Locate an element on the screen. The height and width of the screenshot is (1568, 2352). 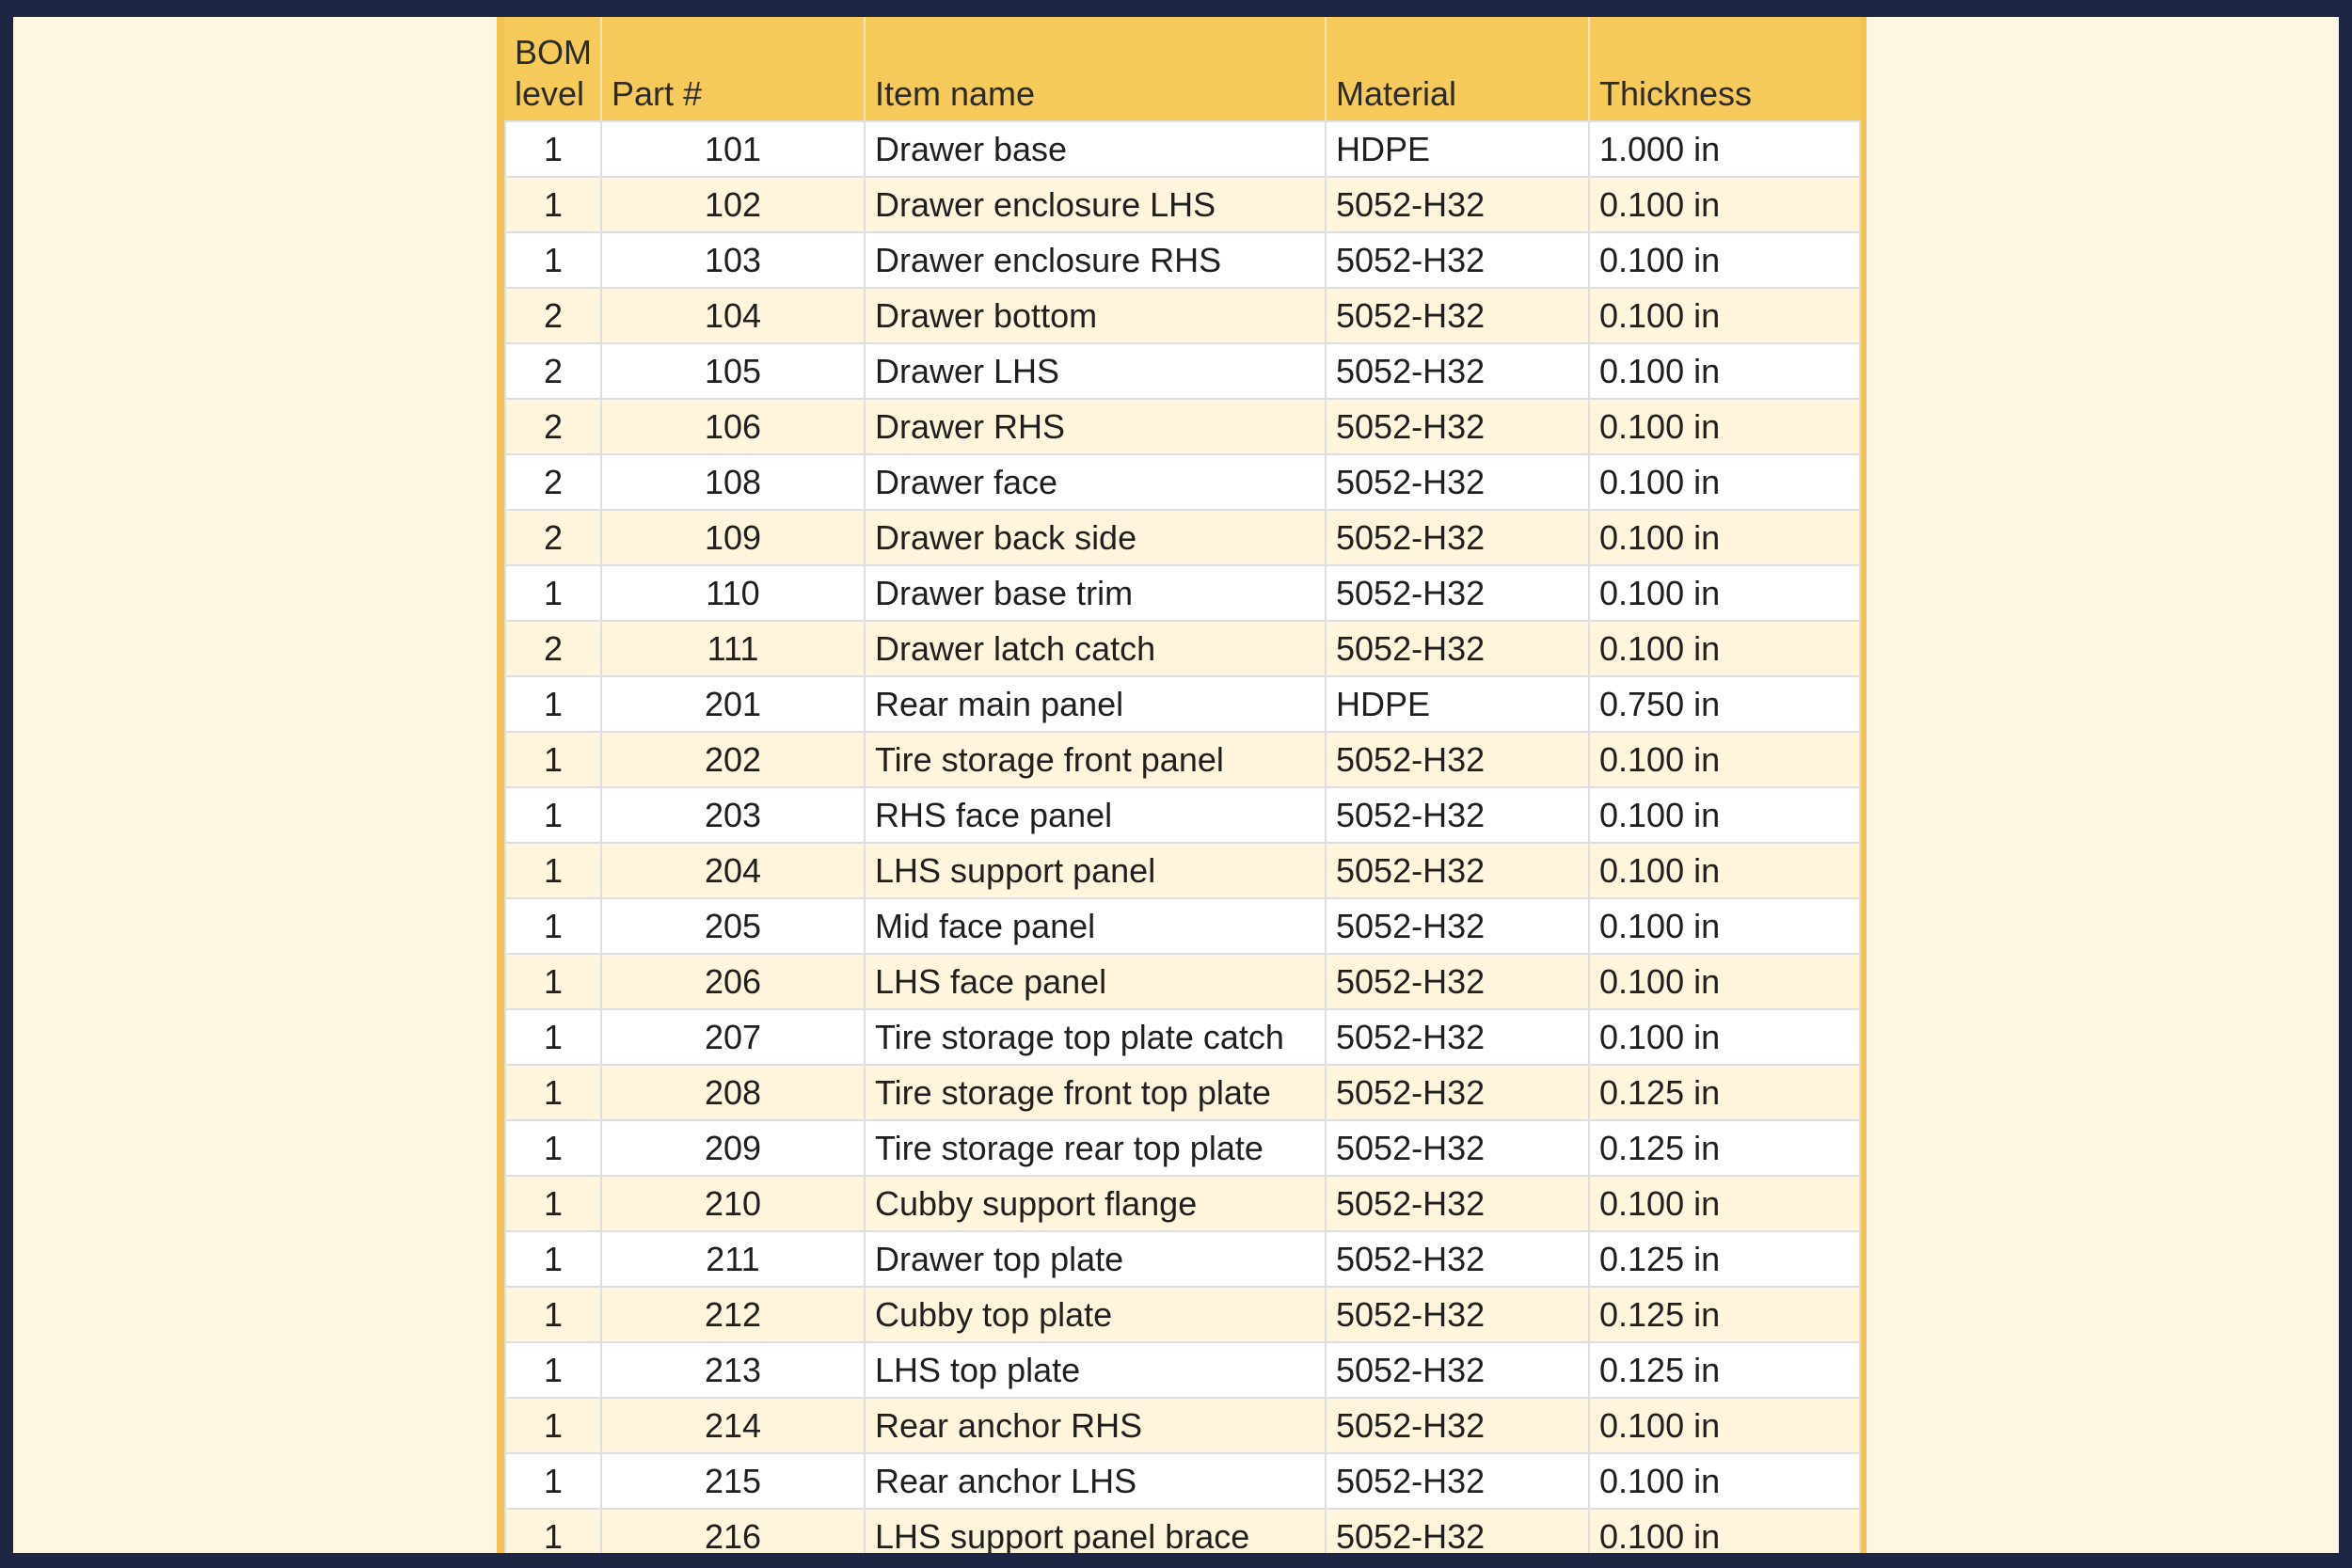
cell-part-number: 102 is located at coordinates (733, 204).